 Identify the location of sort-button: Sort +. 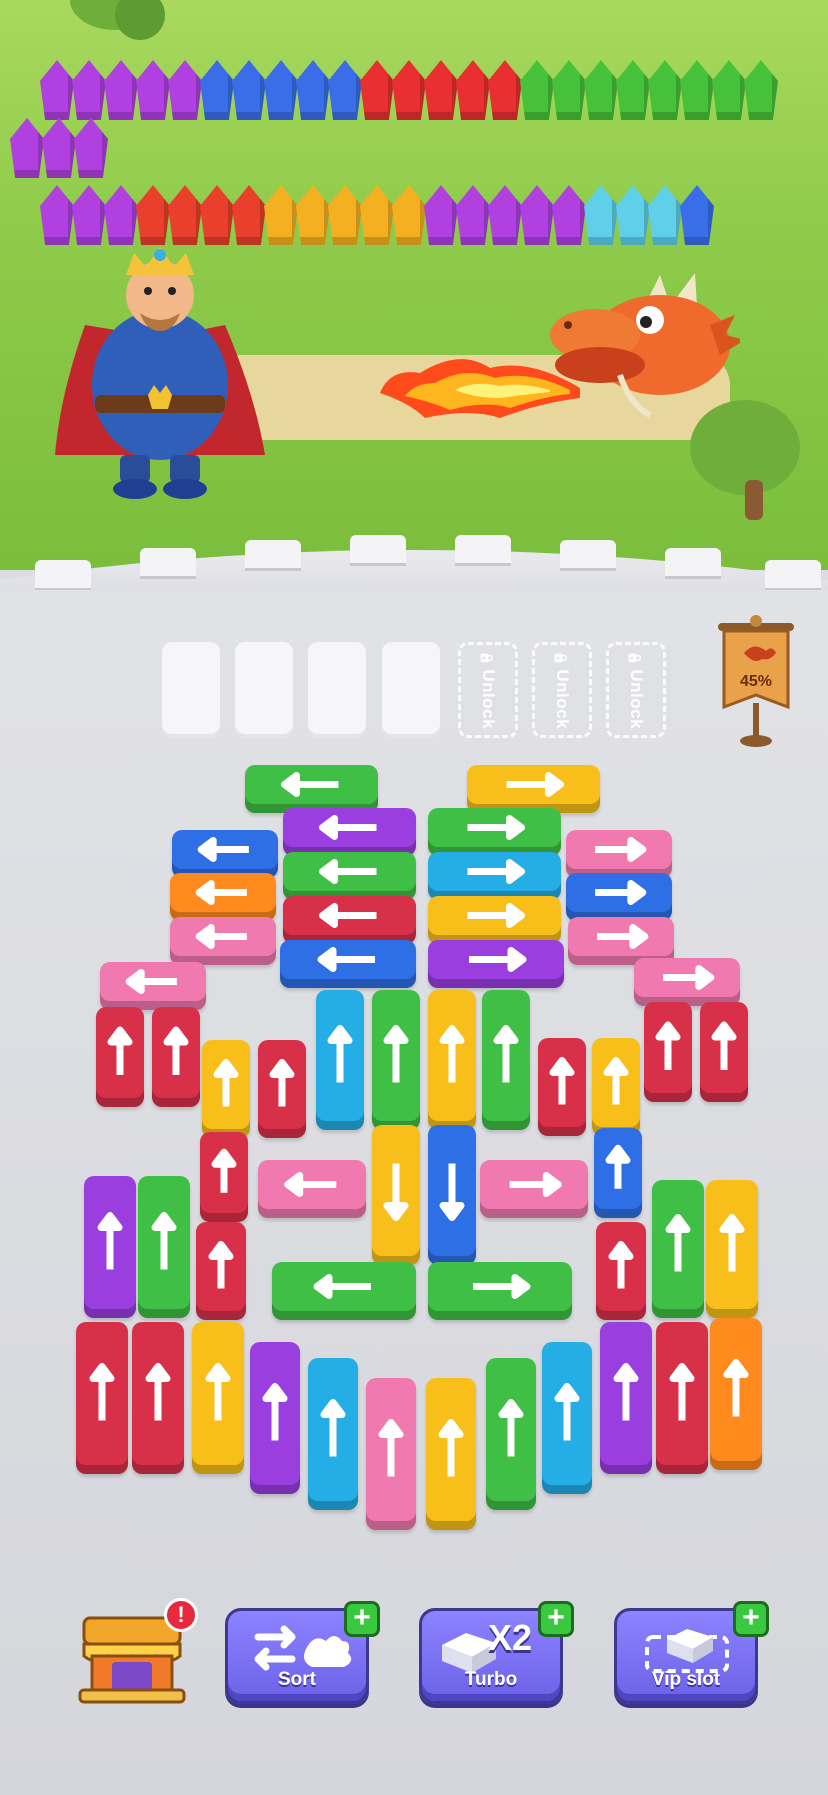
(302, 1652).